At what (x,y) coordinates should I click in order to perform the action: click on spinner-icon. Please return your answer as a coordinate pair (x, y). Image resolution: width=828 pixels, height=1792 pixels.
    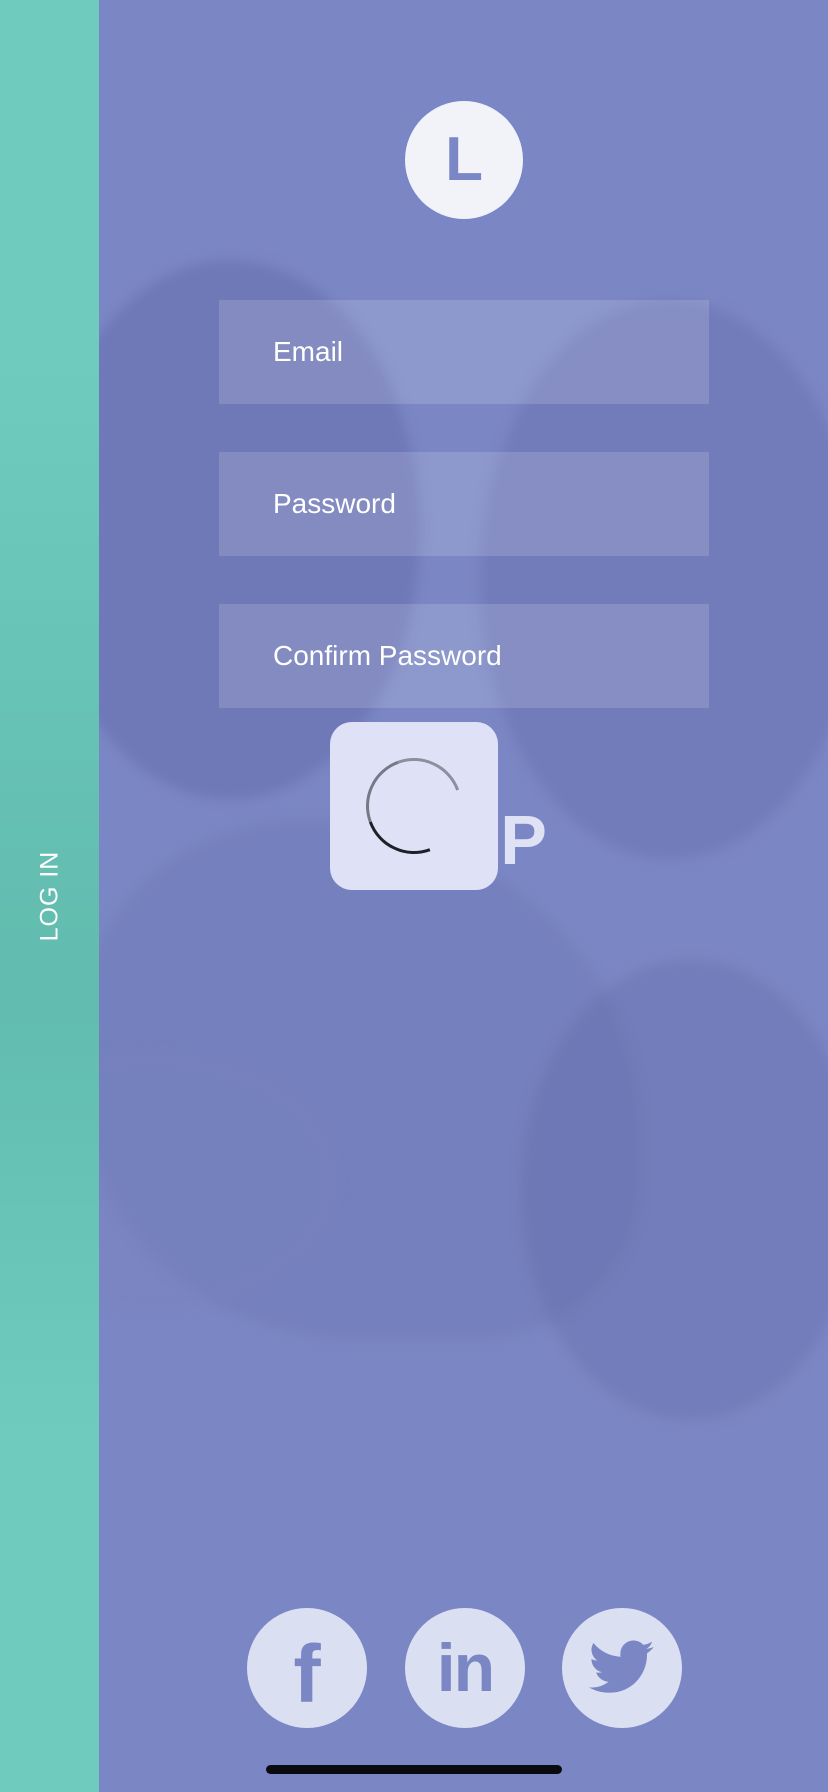
    Looking at the image, I should click on (414, 806).